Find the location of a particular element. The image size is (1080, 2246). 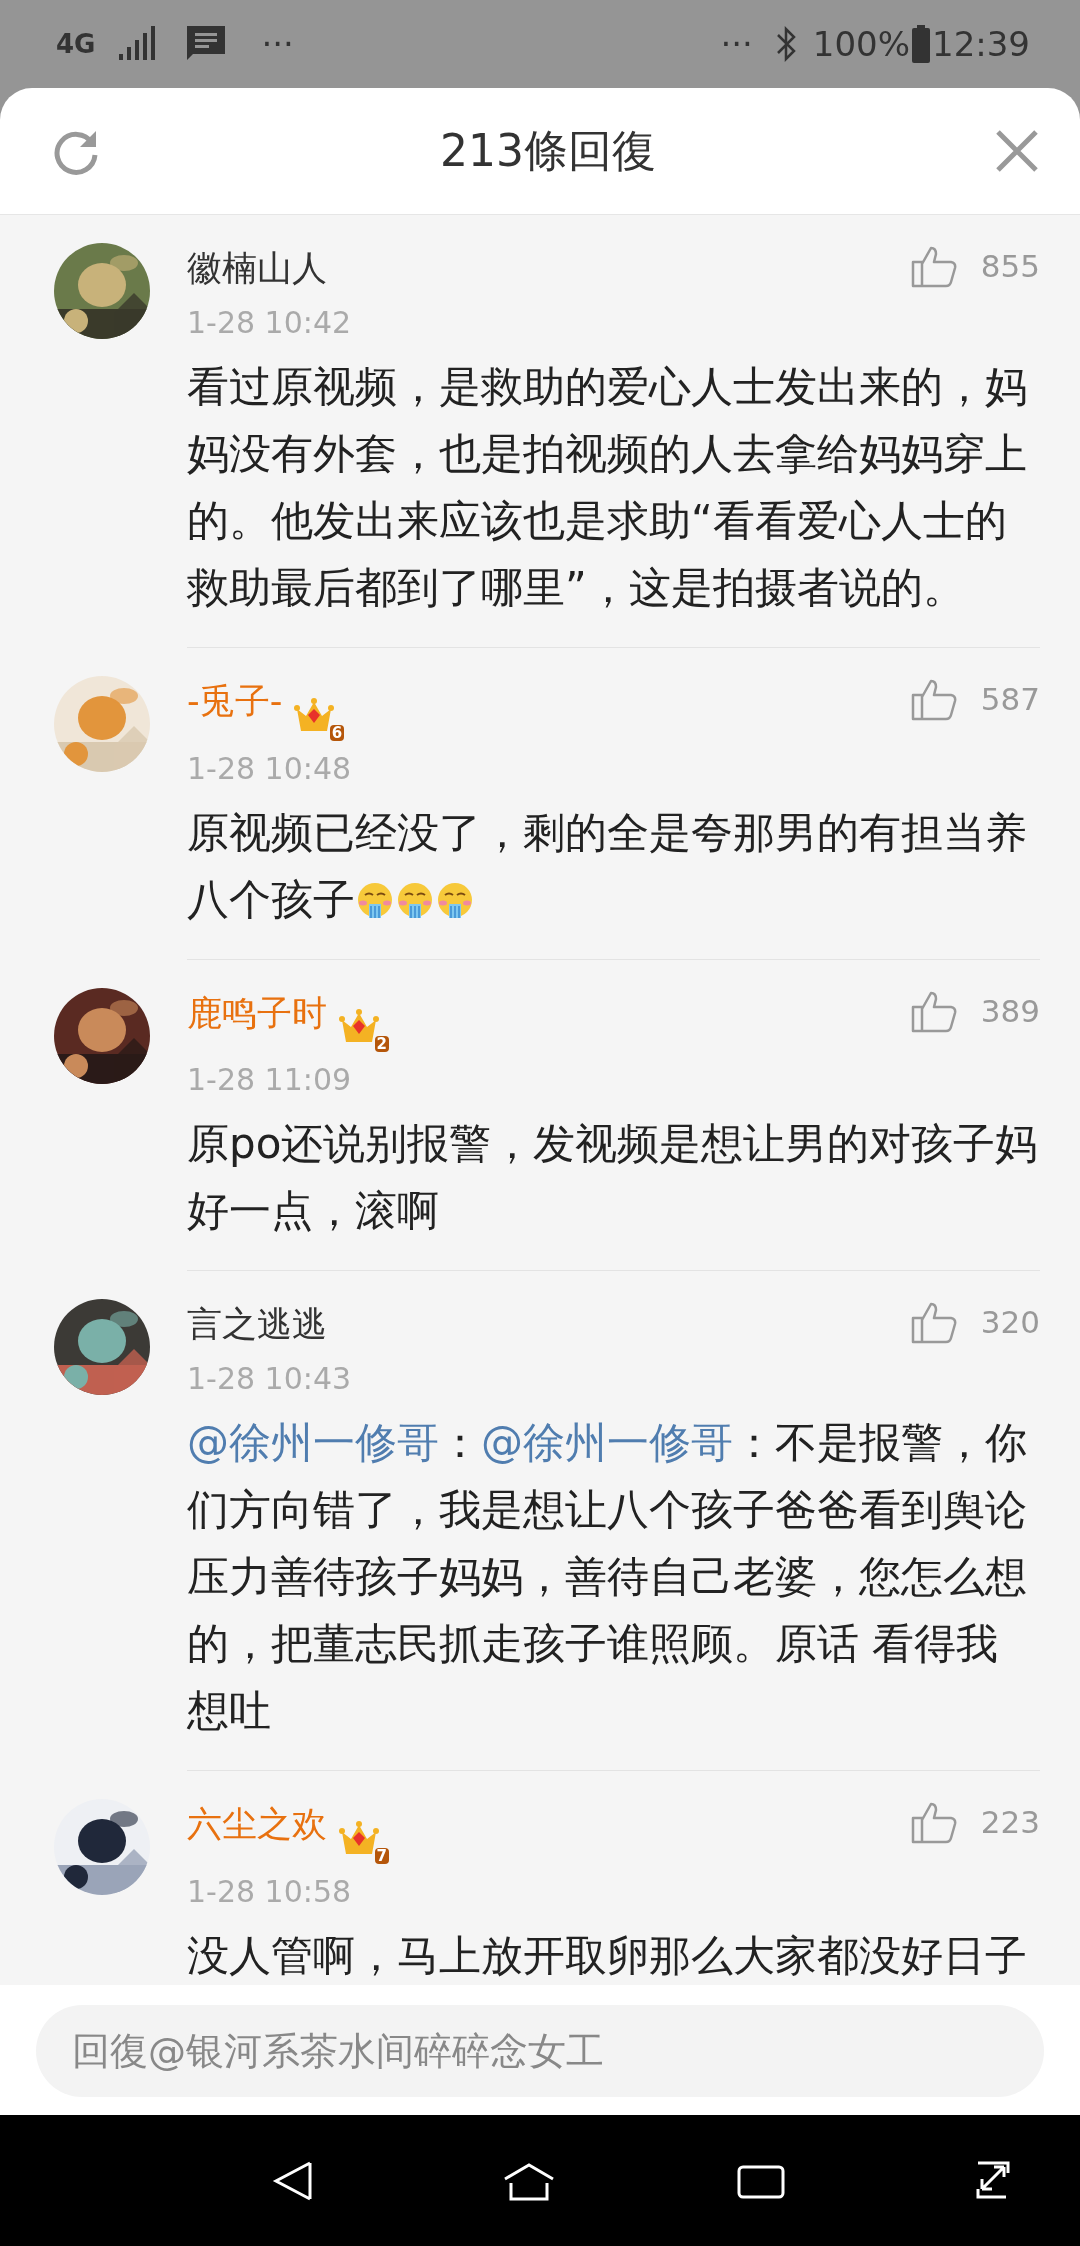

author-name: 鹿鸣子时 is located at coordinates (257, 1012).